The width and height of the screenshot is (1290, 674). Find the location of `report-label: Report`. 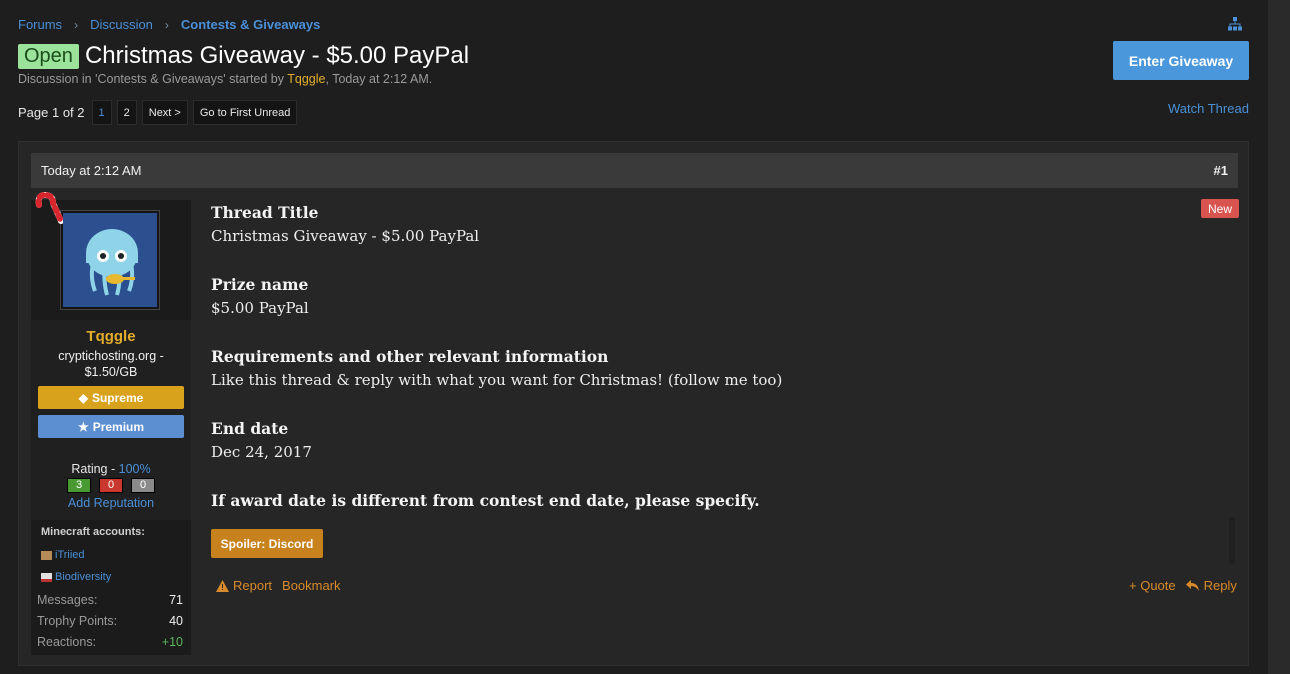

report-label: Report is located at coordinates (252, 585).